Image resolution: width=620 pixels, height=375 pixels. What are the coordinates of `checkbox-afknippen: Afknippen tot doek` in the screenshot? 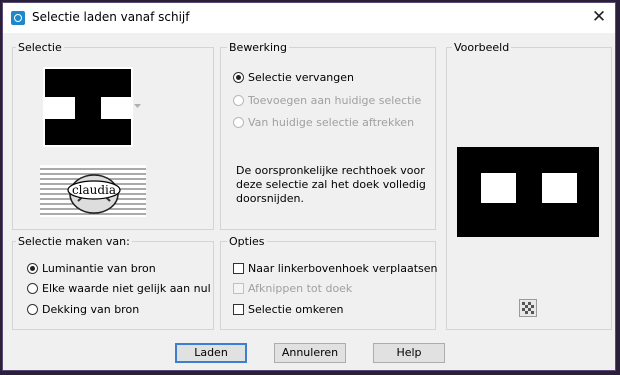 It's located at (292, 288).